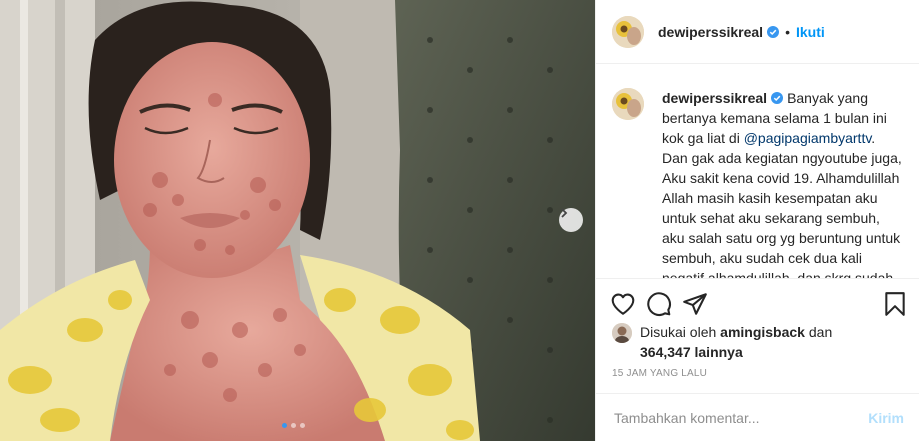  What do you see at coordinates (714, 98) in the screenshot?
I see `caption-username: dewiperssikreal` at bounding box center [714, 98].